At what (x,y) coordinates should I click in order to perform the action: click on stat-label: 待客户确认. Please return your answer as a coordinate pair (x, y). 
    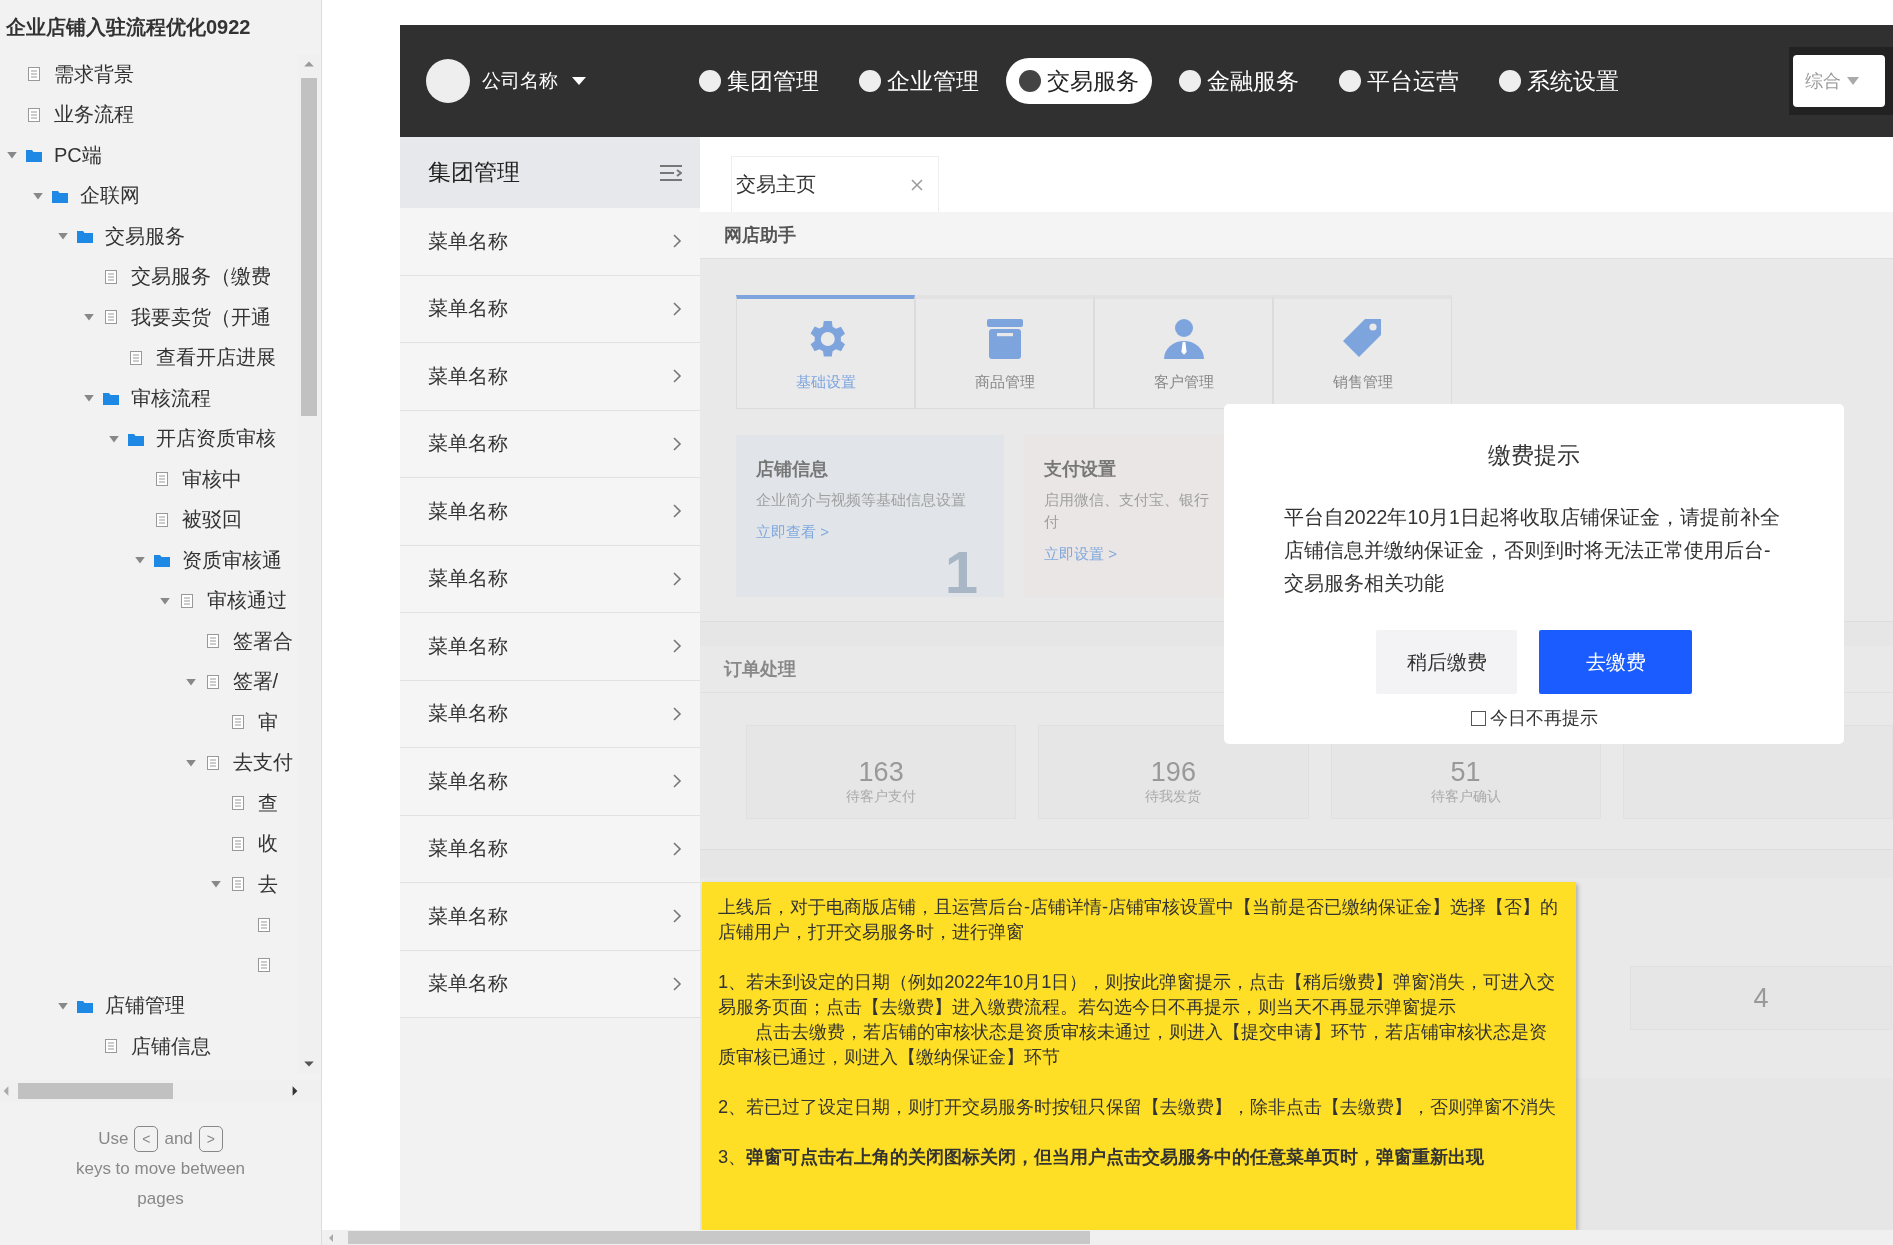
    Looking at the image, I should click on (1465, 797).